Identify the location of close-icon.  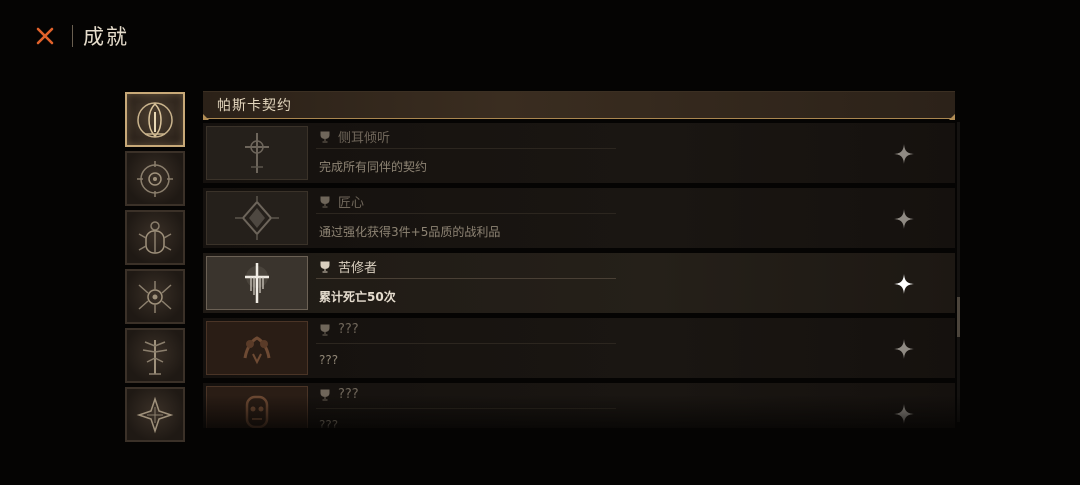
(45, 36).